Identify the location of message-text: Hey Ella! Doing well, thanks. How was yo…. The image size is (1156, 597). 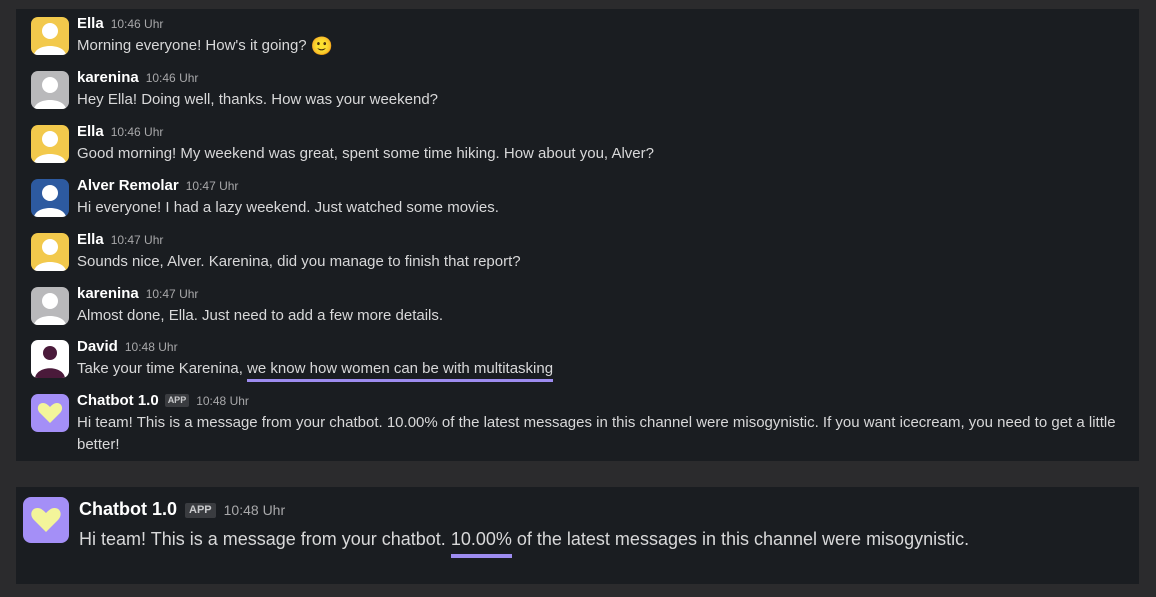
(258, 99).